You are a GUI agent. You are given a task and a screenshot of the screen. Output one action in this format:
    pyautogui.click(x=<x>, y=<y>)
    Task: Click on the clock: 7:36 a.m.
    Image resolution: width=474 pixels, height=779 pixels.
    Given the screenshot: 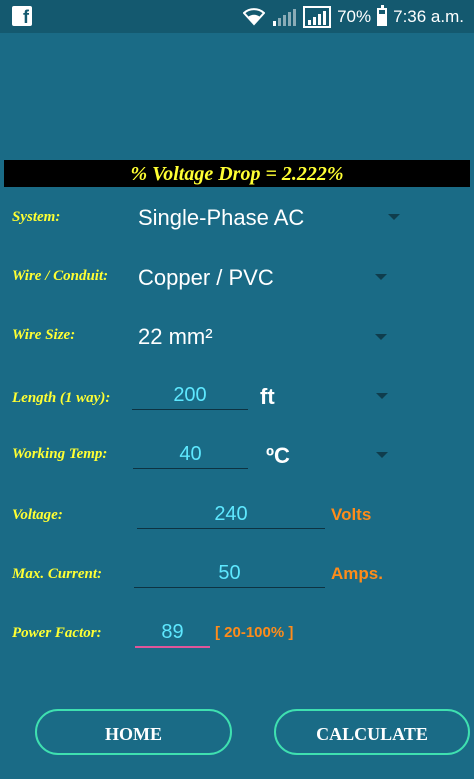 What is the action you would take?
    pyautogui.click(x=428, y=16)
    